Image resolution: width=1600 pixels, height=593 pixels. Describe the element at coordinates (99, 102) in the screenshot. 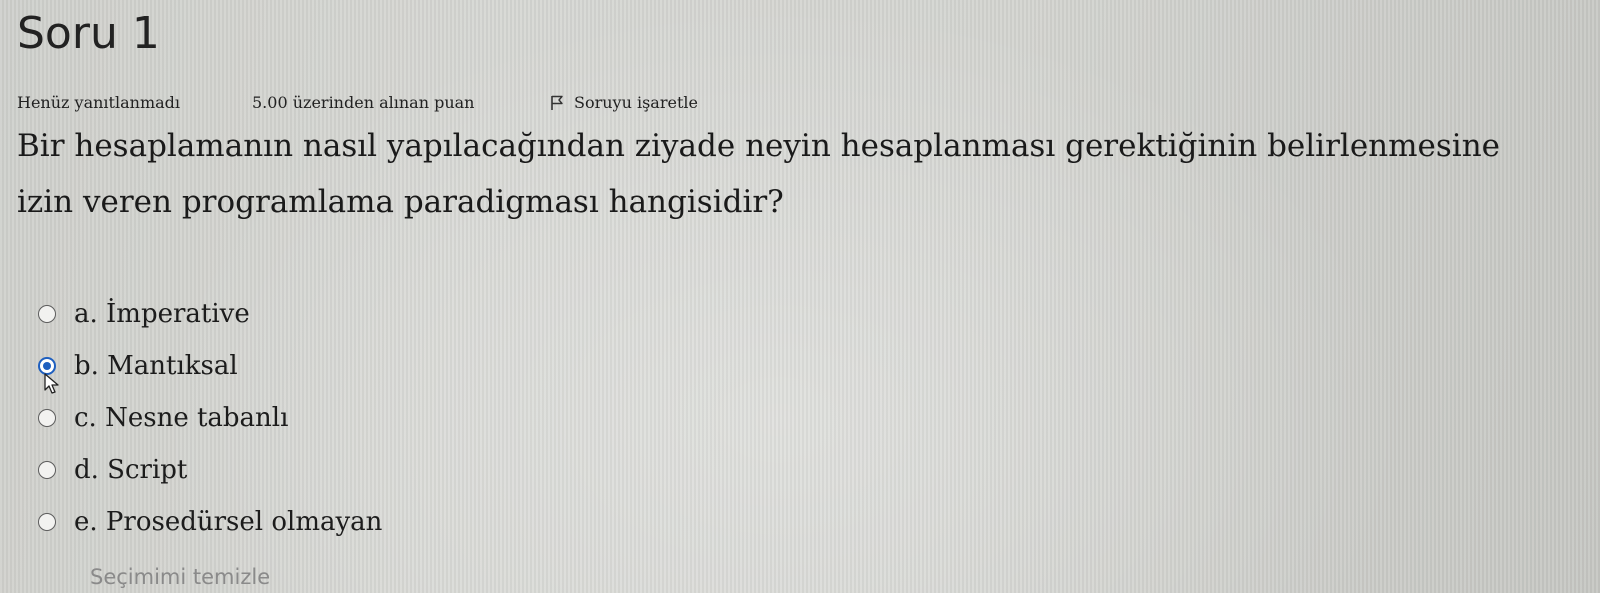

I see `question-status: Henüz yanıtlanmadı` at that location.